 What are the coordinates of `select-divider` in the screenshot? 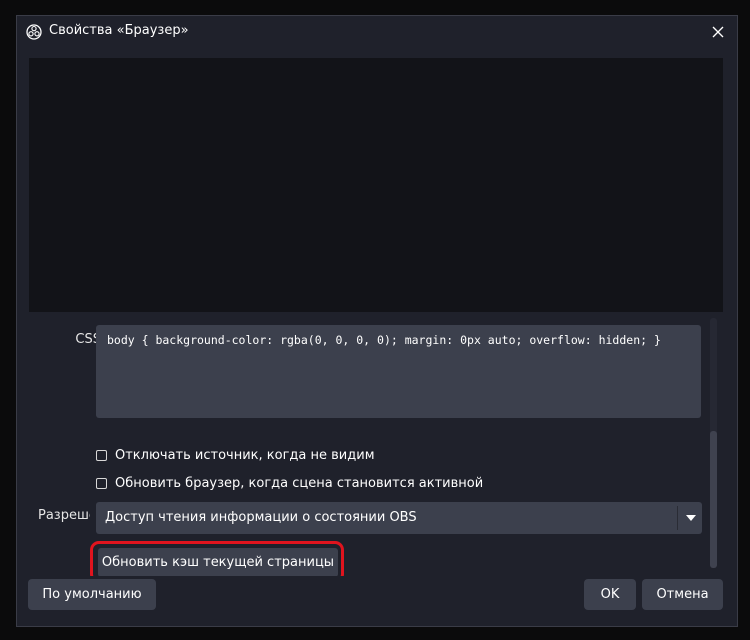 It's located at (677, 518).